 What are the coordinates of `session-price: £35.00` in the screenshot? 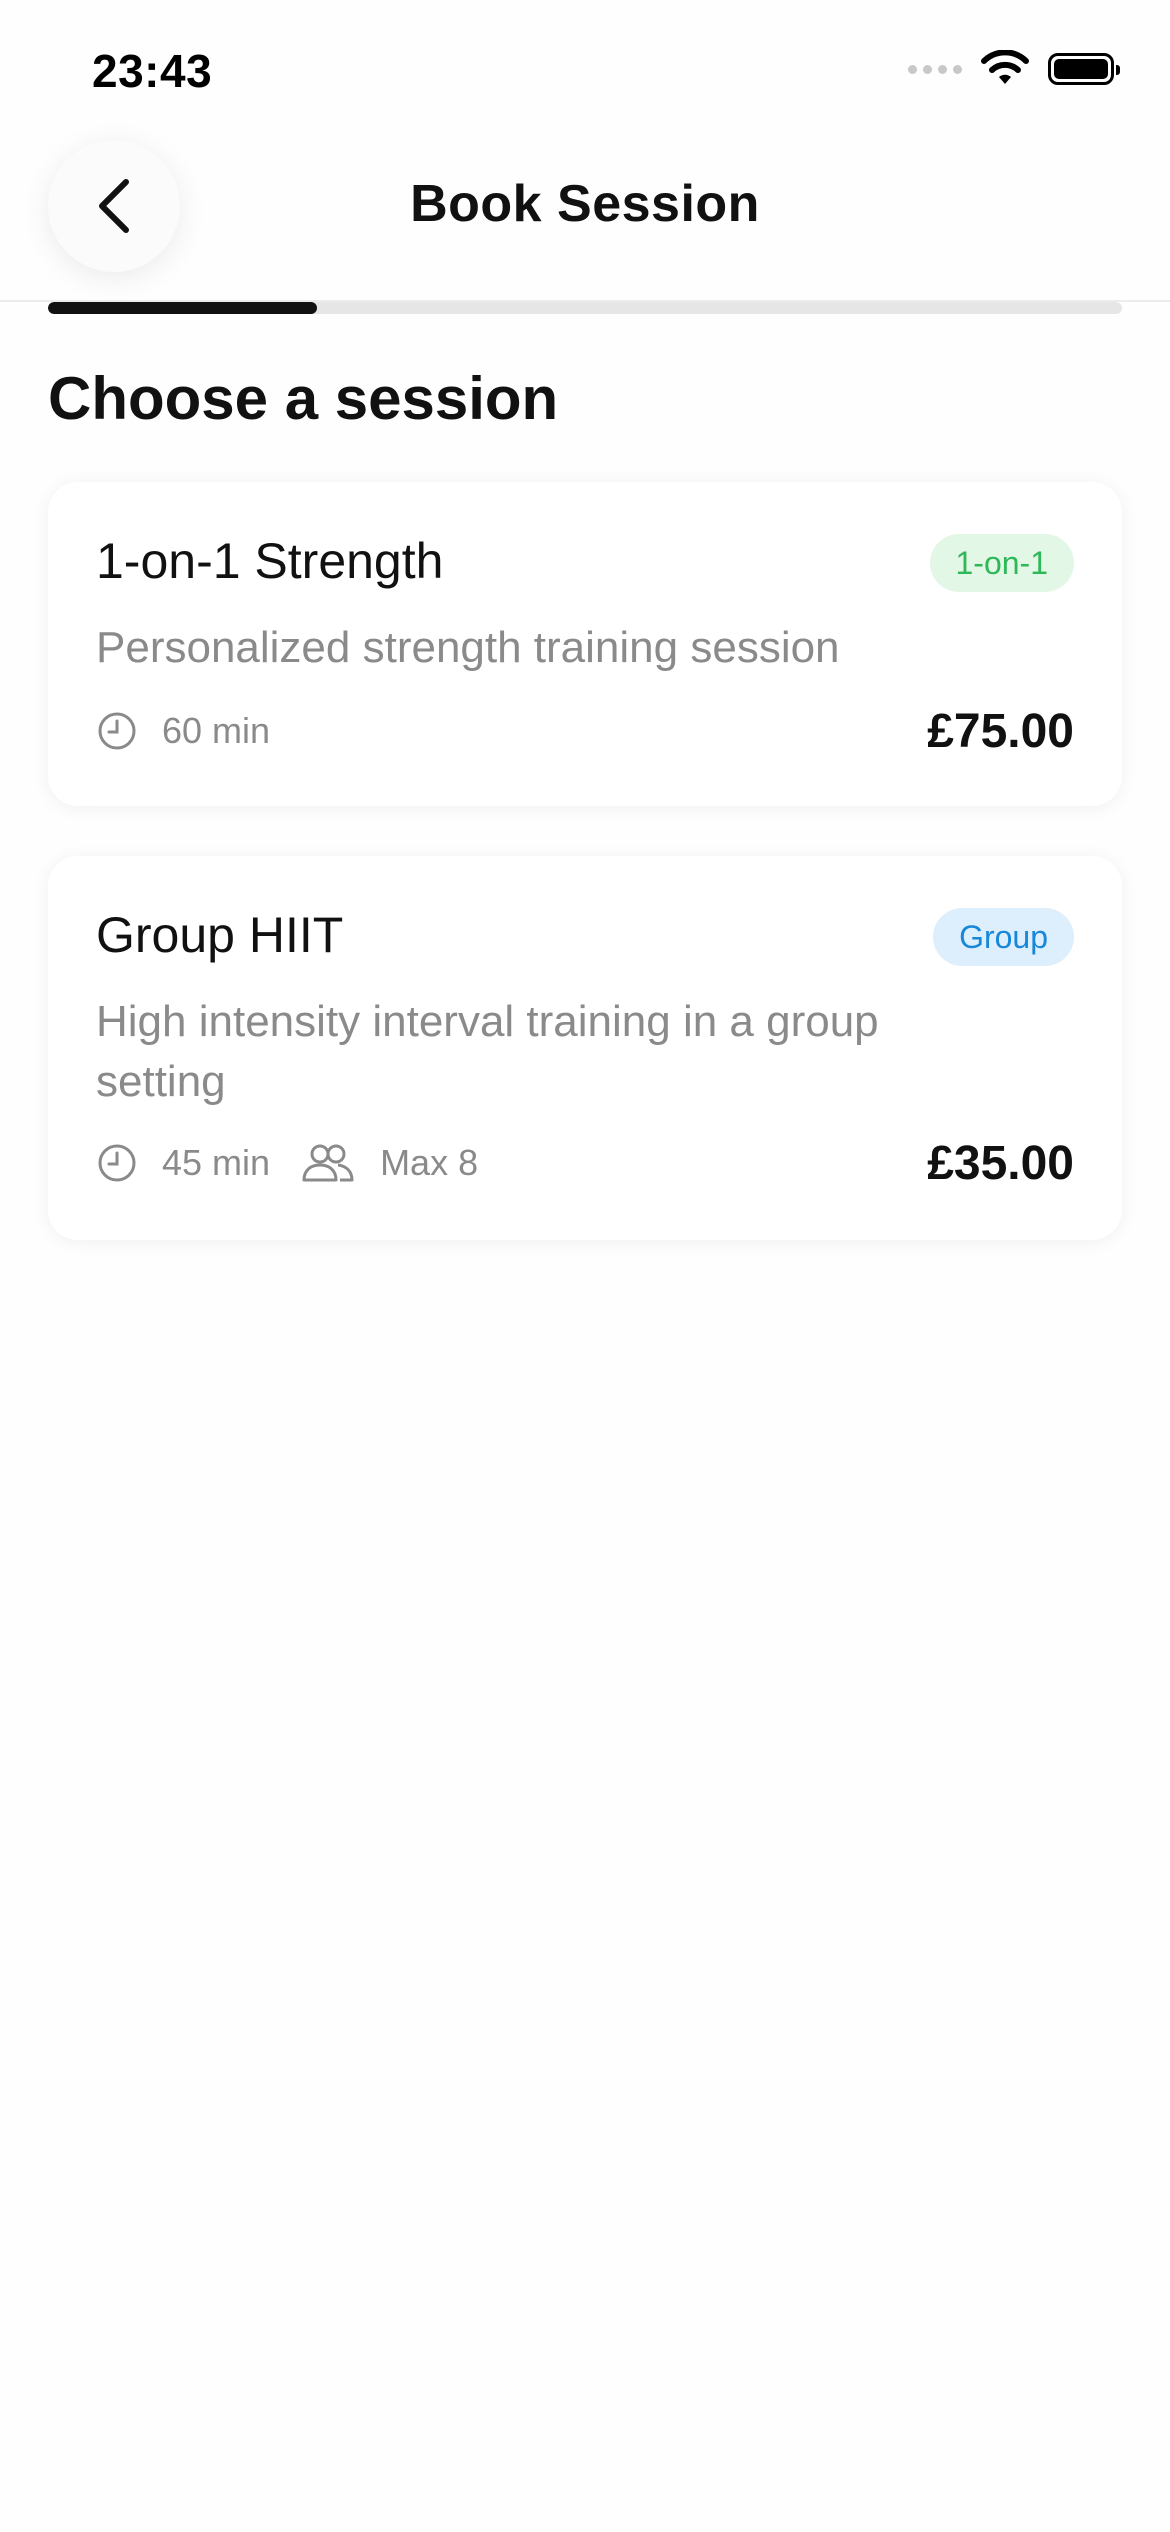 It's located at (1000, 1163).